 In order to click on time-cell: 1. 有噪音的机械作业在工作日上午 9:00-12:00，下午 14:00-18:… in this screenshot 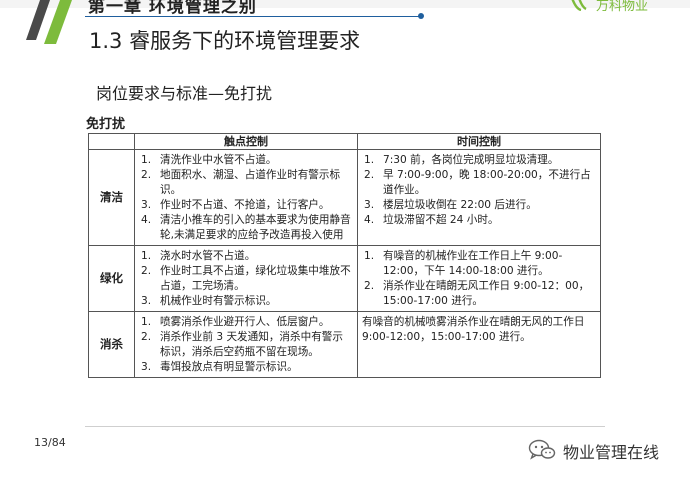, I will do `click(479, 278)`.